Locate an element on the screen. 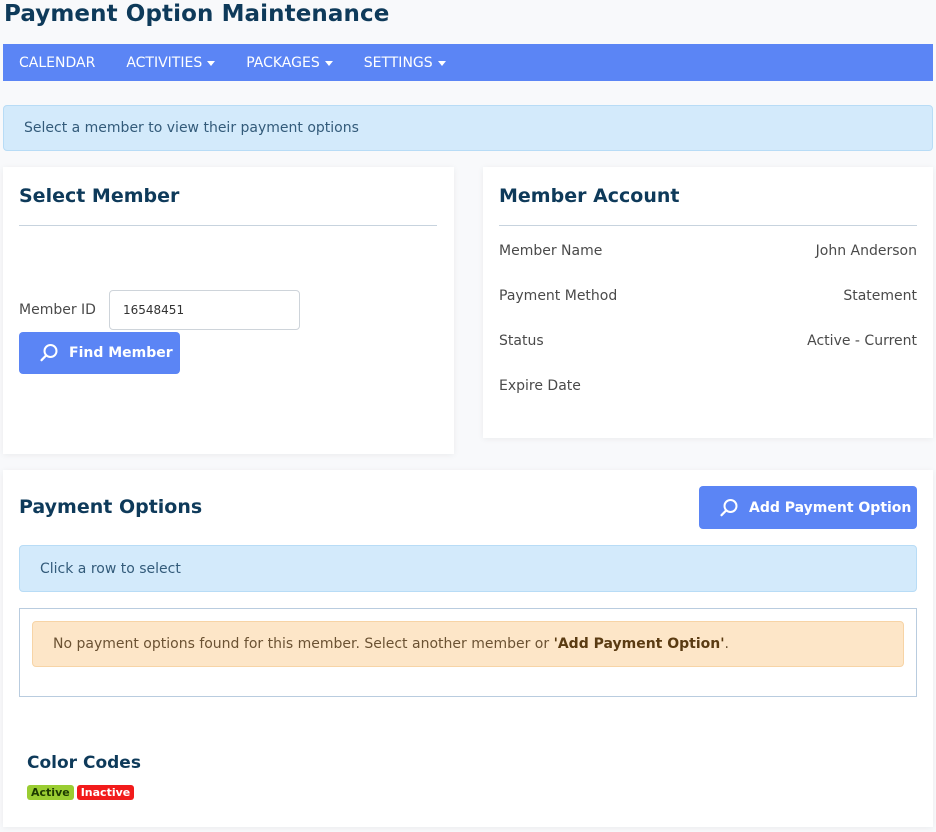 This screenshot has width=936, height=832. nav-settings: SETTINGS is located at coordinates (405, 63).